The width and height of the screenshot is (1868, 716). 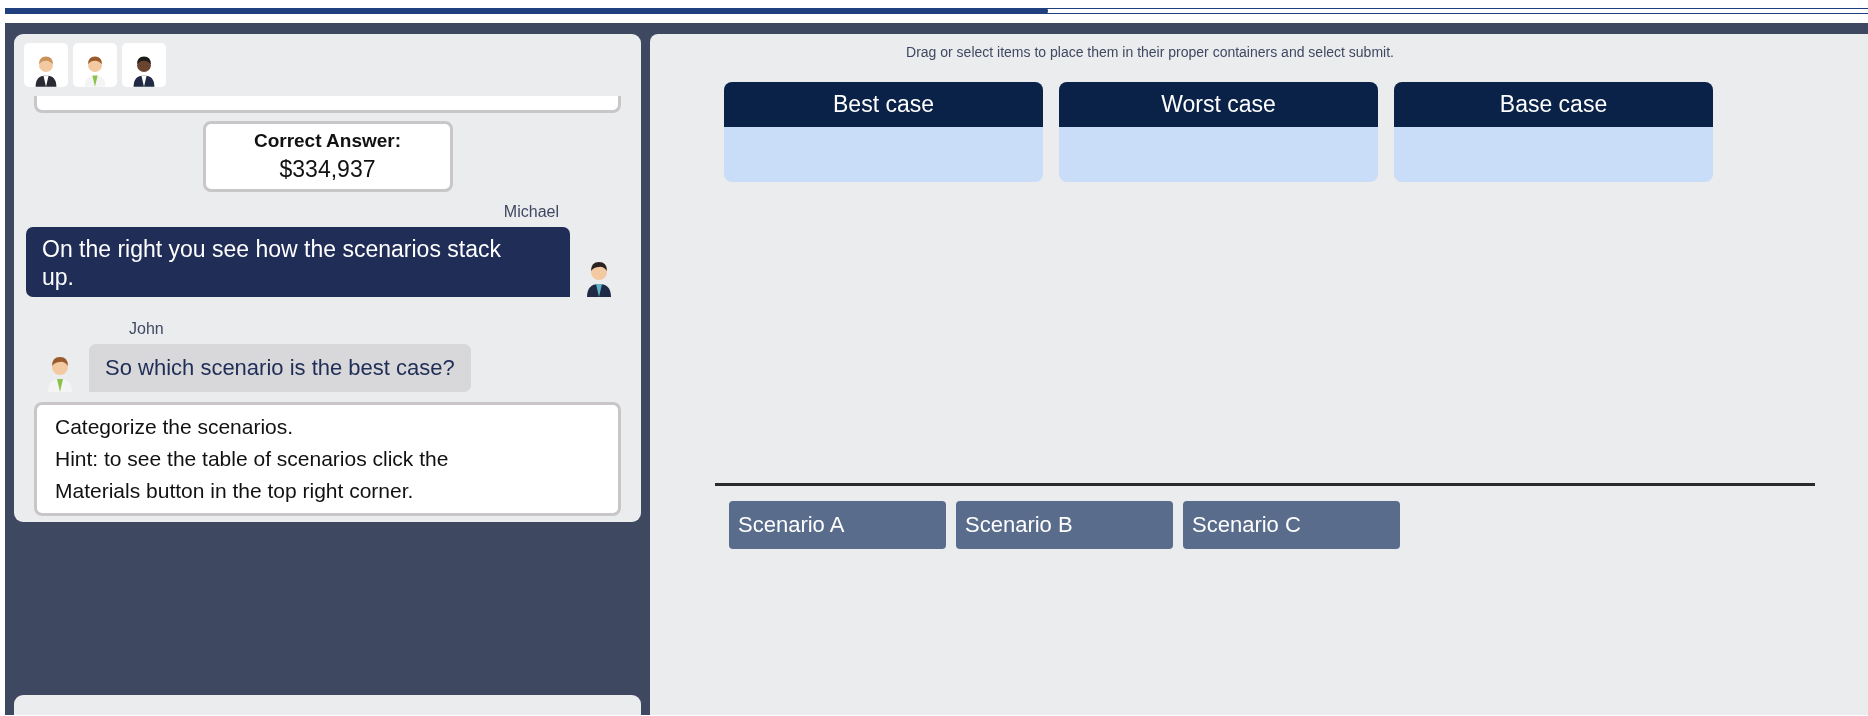 I want to click on answer-title: Correct Answer:, so click(x=327, y=141).